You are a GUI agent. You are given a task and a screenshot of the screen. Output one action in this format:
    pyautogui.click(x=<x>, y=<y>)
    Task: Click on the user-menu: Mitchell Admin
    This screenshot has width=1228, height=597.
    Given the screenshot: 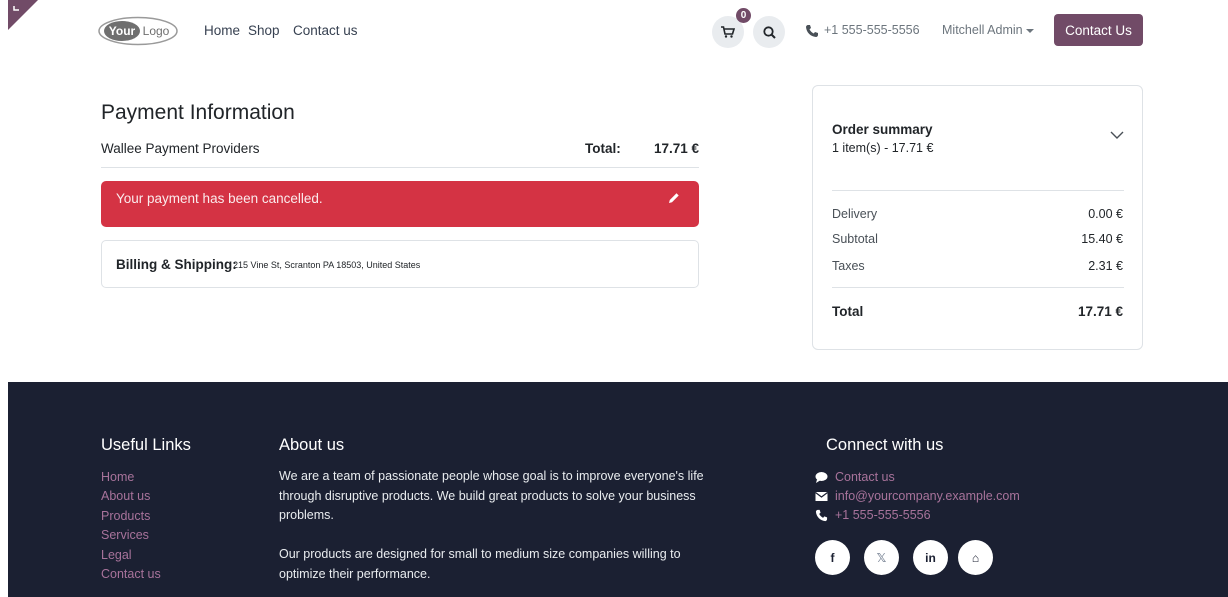 What is the action you would take?
    pyautogui.click(x=982, y=30)
    